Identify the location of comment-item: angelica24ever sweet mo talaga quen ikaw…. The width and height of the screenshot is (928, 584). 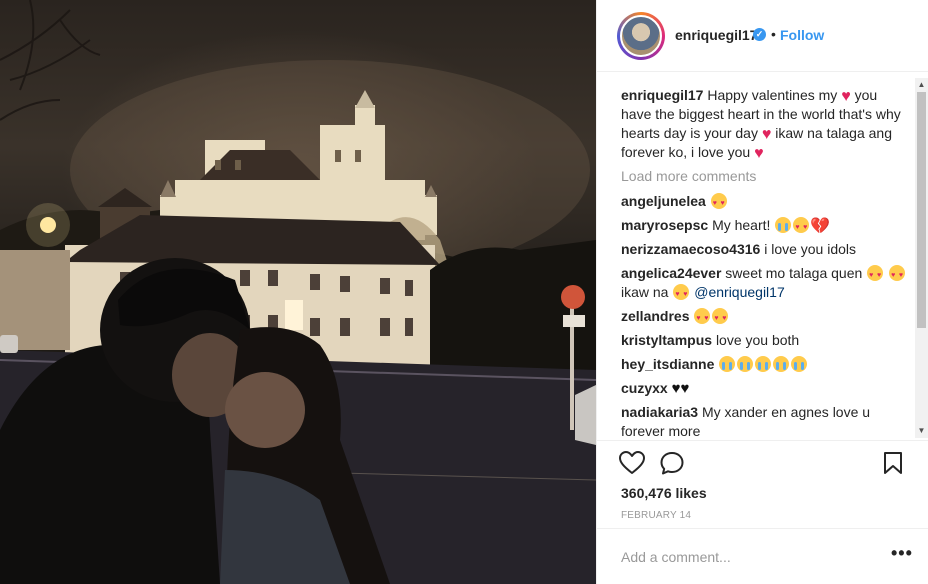
(765, 284).